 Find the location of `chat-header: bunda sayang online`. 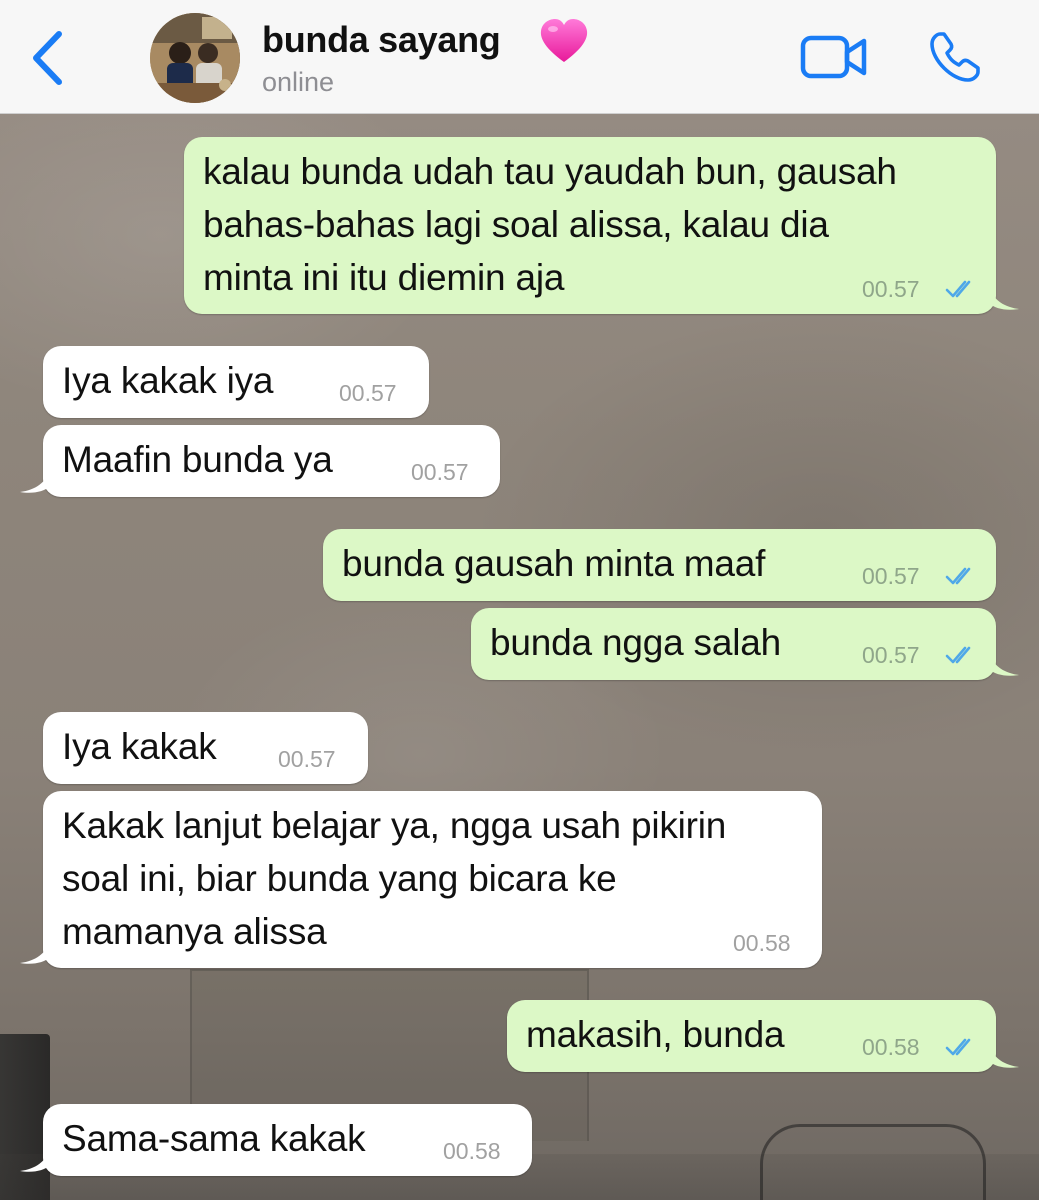

chat-header: bunda sayang online is located at coordinates (519, 57).